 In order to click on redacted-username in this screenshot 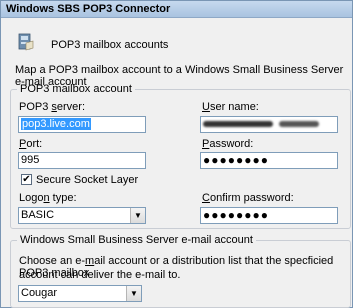, I will do `click(238, 124)`.